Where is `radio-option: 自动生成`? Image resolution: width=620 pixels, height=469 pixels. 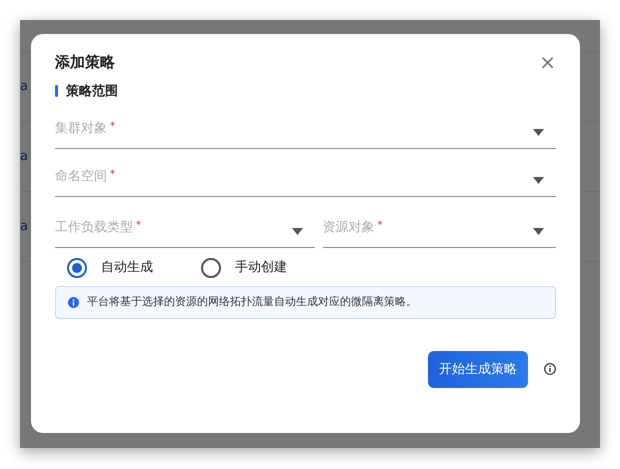
radio-option: 自动生成 is located at coordinates (110, 268).